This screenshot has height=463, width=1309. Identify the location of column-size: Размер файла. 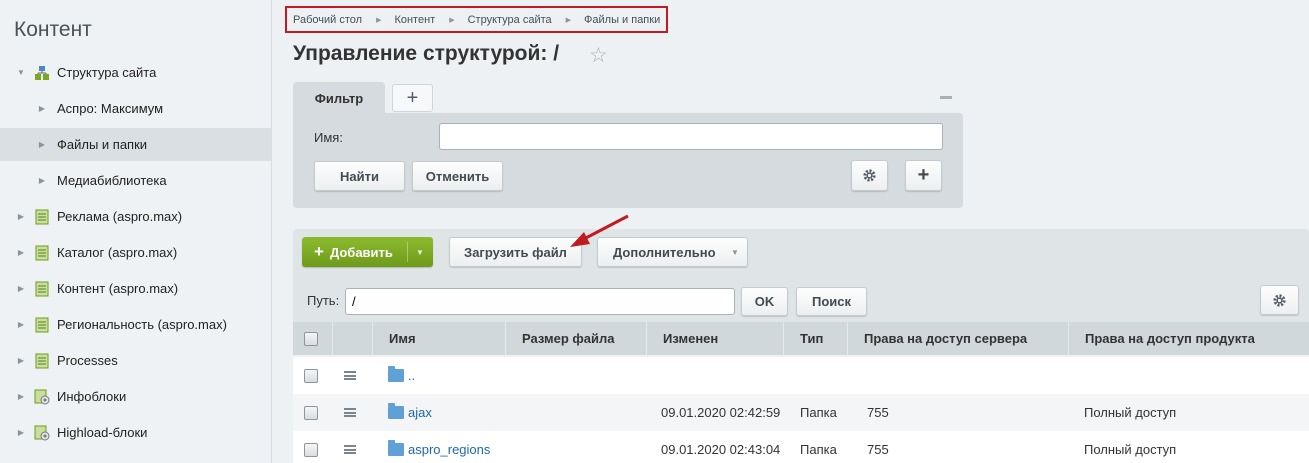
(576, 338).